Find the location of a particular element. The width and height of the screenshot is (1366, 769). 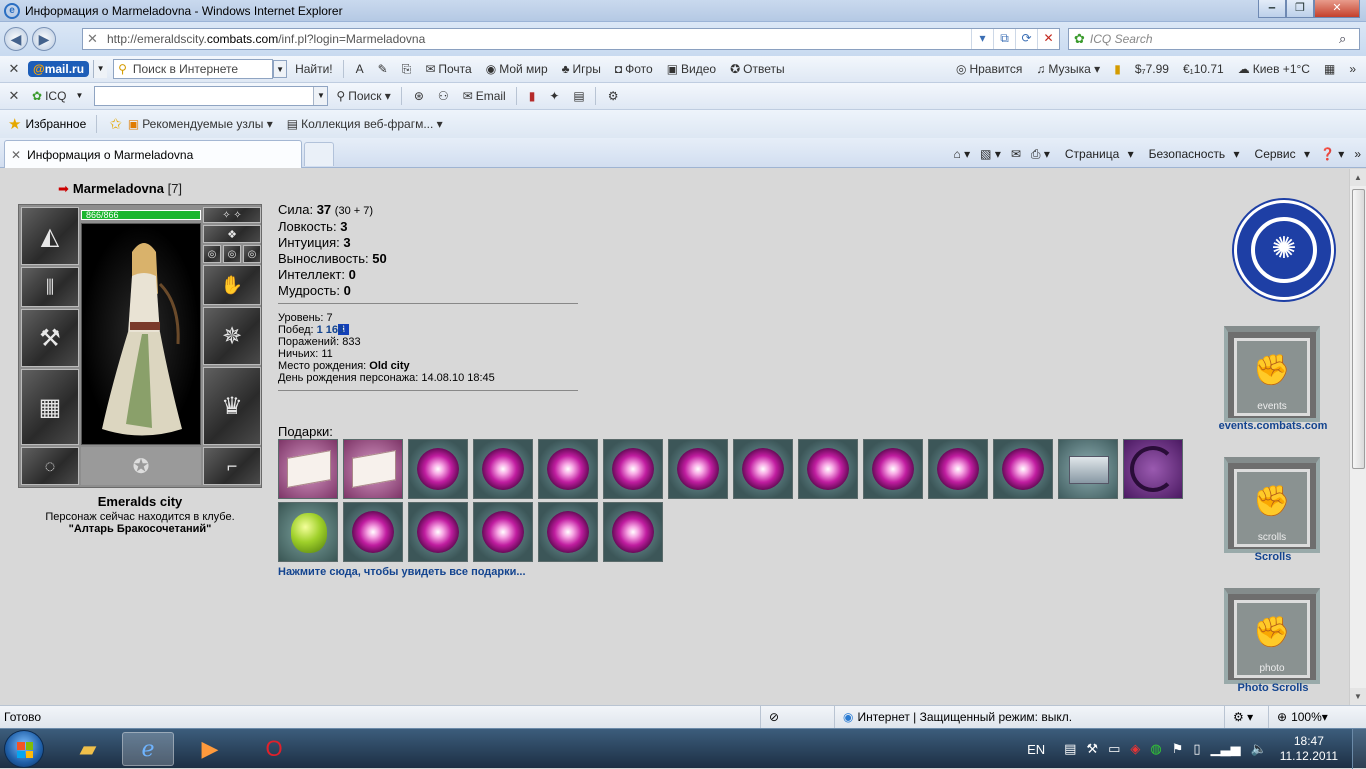

show-desktop-button is located at coordinates (1359, 749).